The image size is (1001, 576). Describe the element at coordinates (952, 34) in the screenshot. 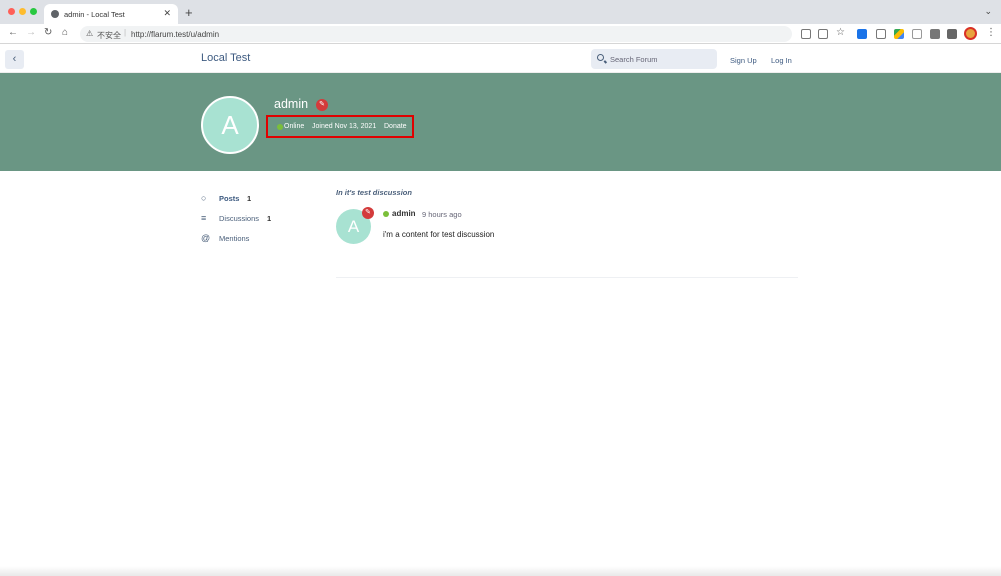

I see `puzzle-icon` at that location.